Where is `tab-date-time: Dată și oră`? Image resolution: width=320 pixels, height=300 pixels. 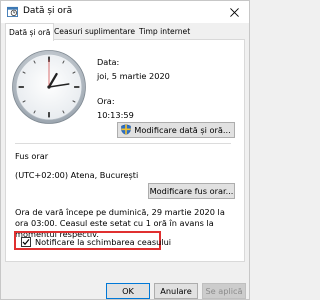 tab-date-time: Dată și oră is located at coordinates (30, 32).